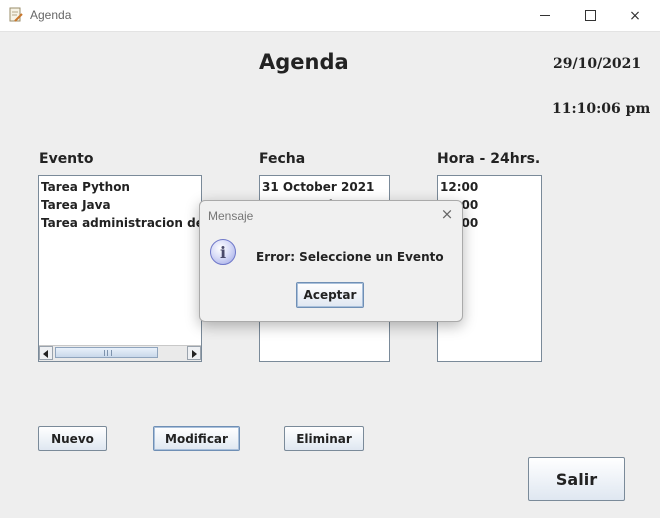 The height and width of the screenshot is (518, 660). I want to click on arrow-right-icon, so click(194, 354).